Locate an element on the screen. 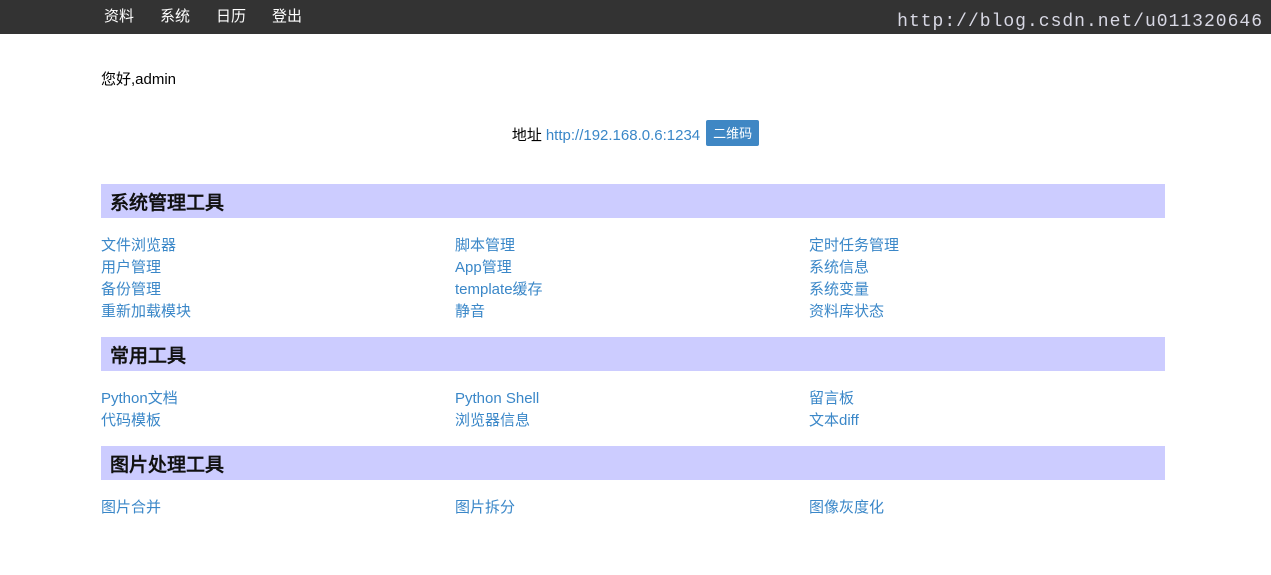 Image resolution: width=1271 pixels, height=575 pixels. links-column: 定时任务管理 系统信息 系统变量 资料库状态 is located at coordinates (986, 279).